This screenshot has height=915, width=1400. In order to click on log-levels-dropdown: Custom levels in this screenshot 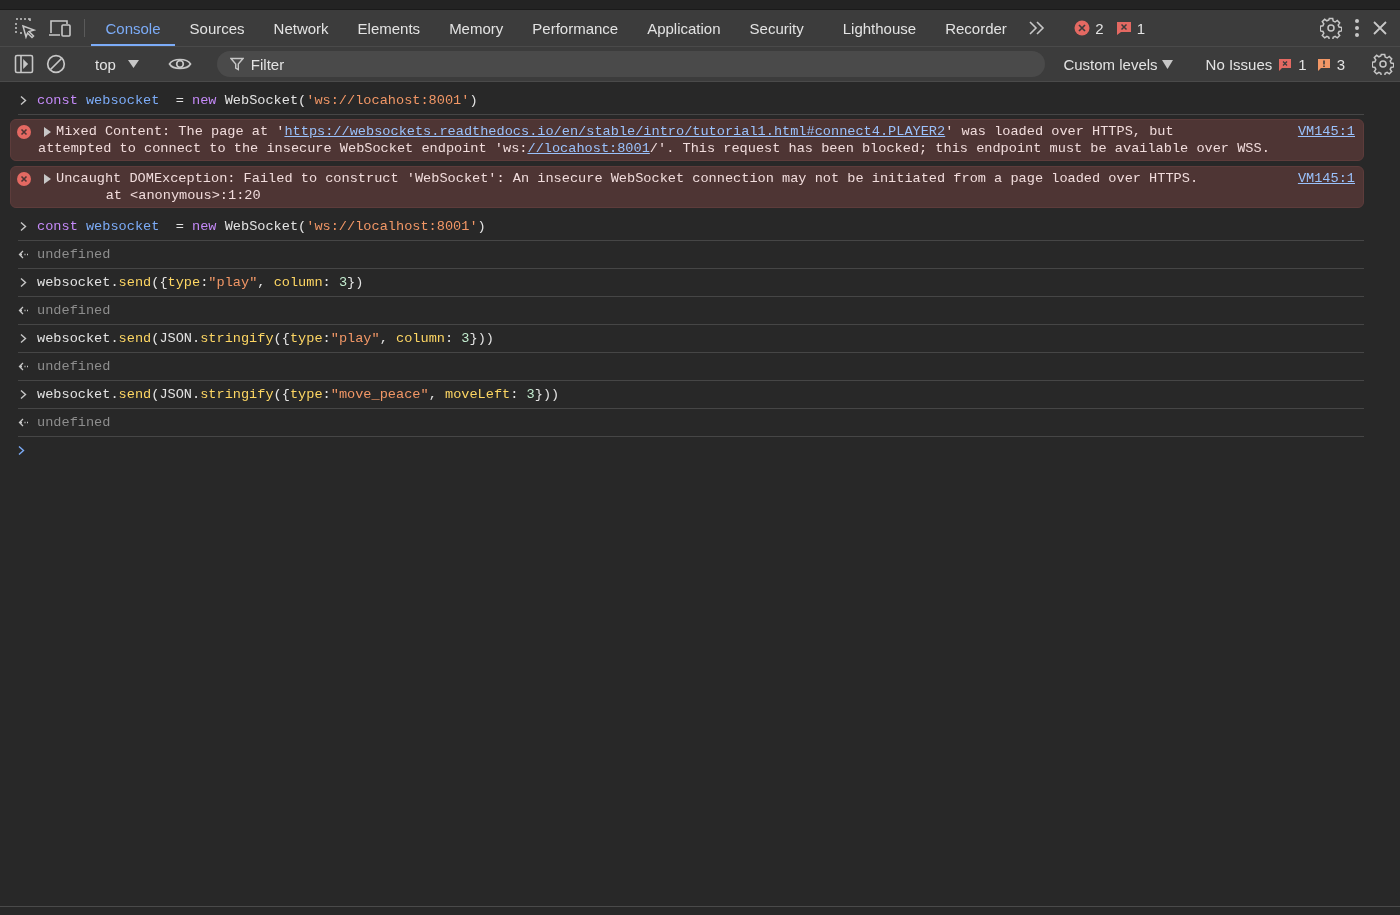, I will do `click(1118, 64)`.